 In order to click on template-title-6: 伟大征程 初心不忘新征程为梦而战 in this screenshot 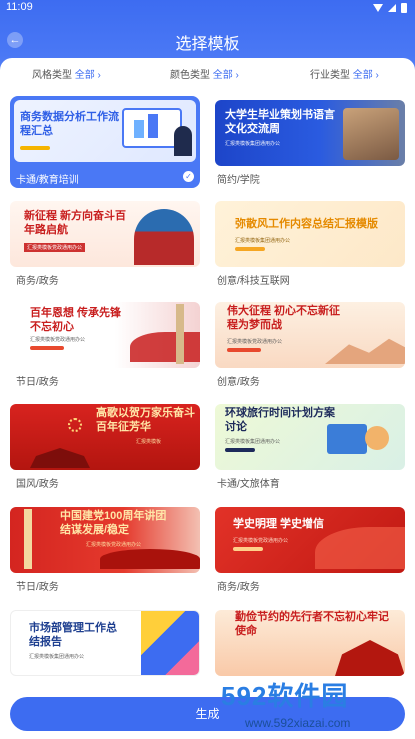, I will do `click(284, 318)`.